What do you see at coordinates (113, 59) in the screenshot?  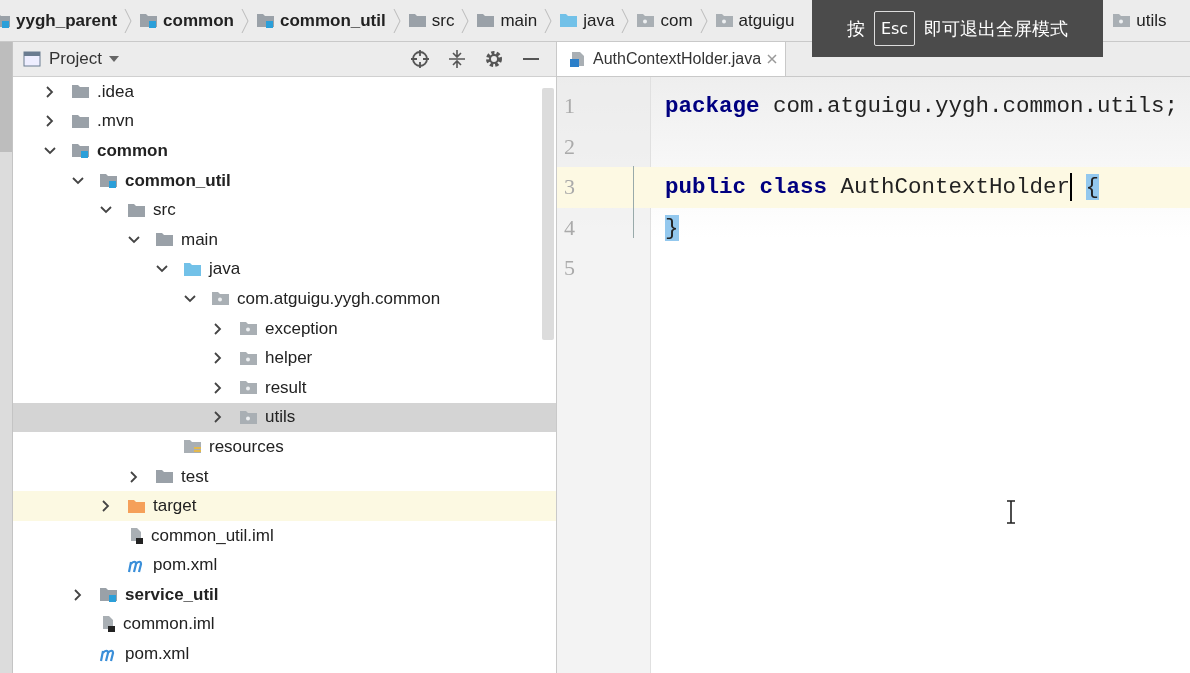 I see `caret-icon` at bounding box center [113, 59].